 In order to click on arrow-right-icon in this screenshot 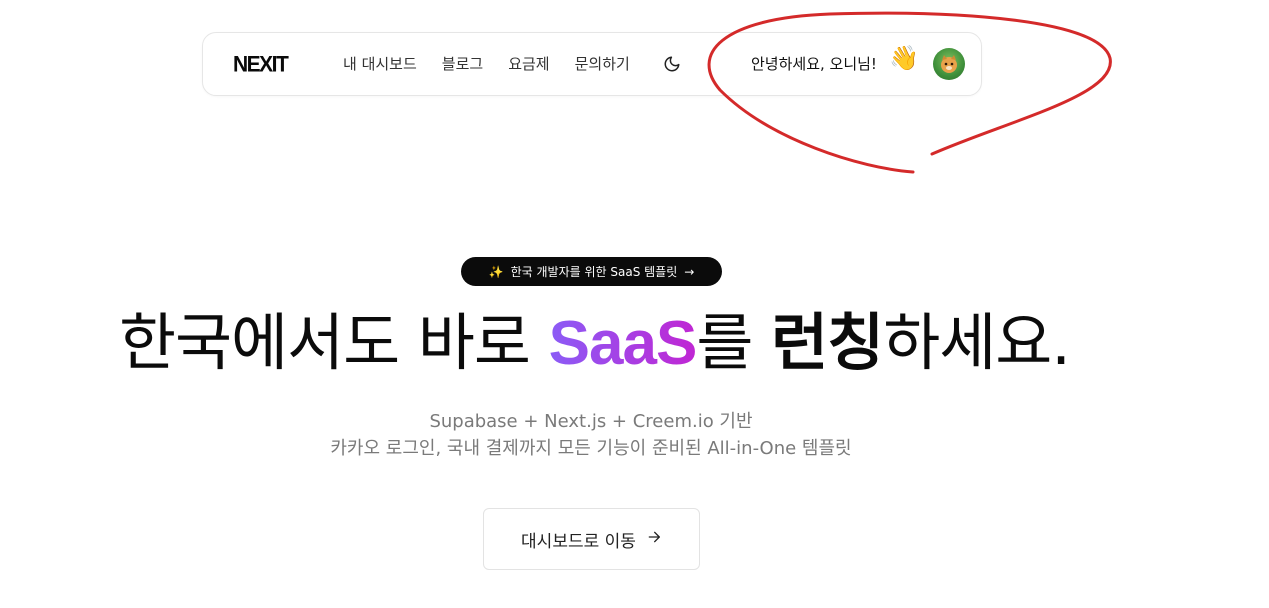, I will do `click(654, 539)`.